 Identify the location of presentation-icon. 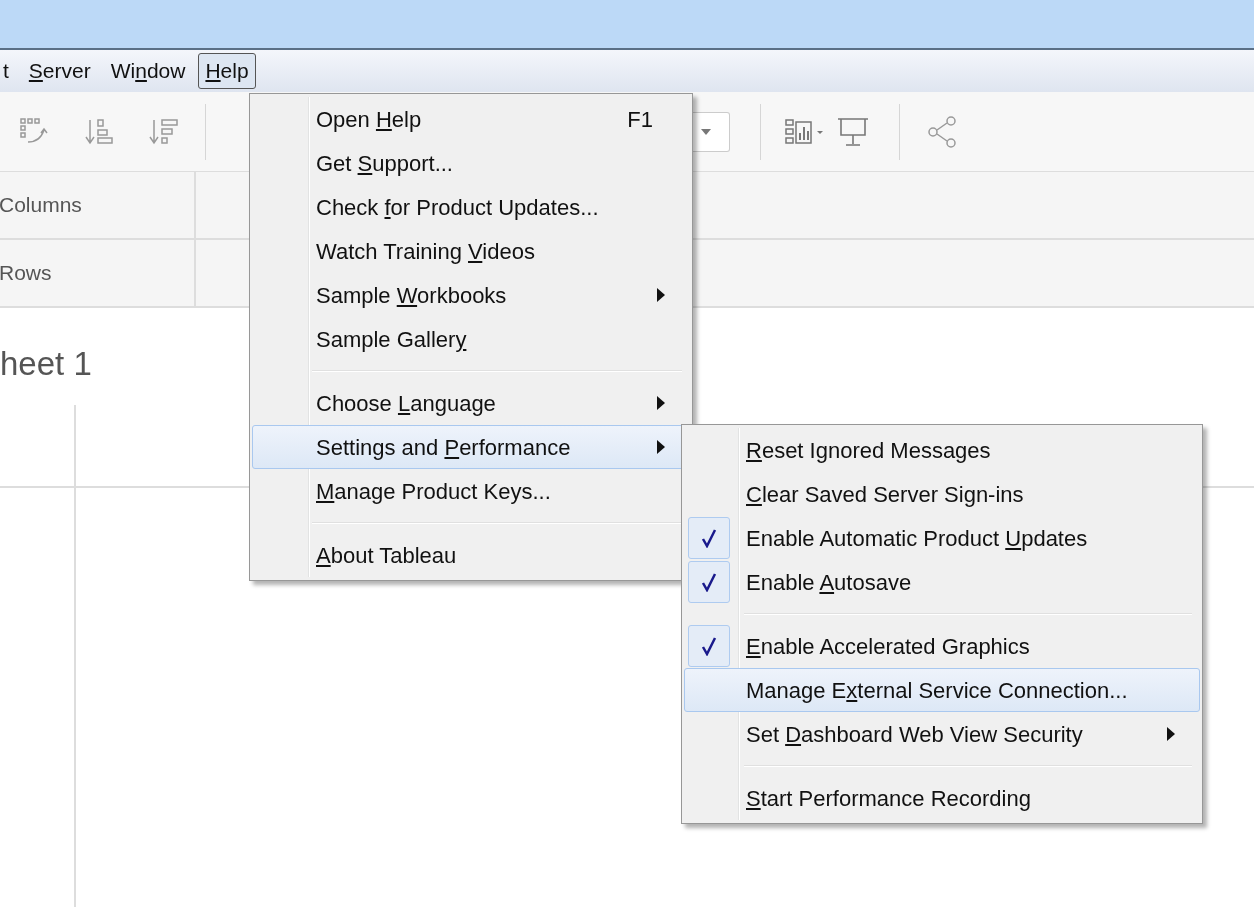
(853, 131).